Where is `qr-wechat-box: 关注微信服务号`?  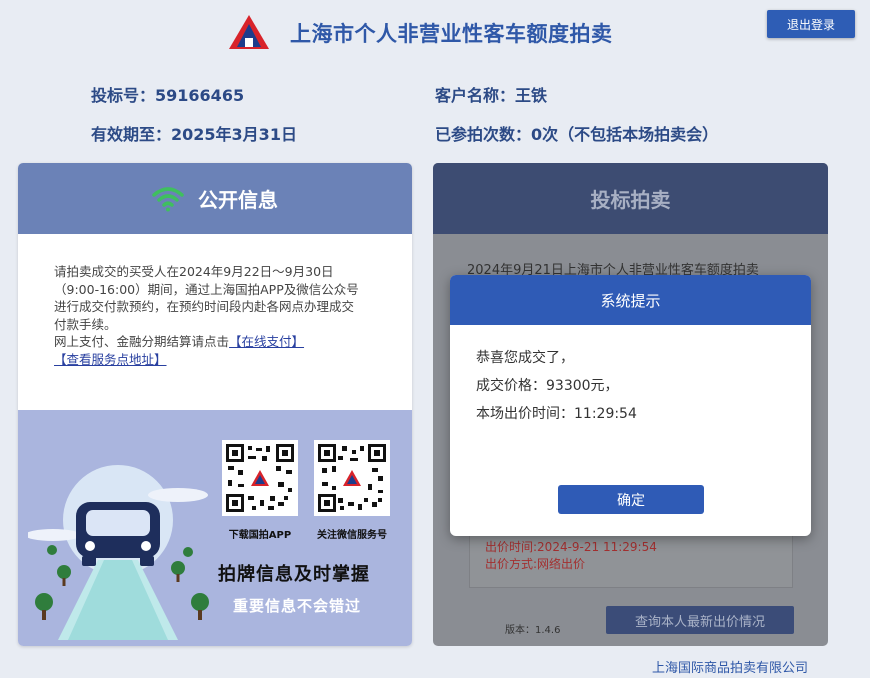 qr-wechat-box: 关注微信服务号 is located at coordinates (352, 490).